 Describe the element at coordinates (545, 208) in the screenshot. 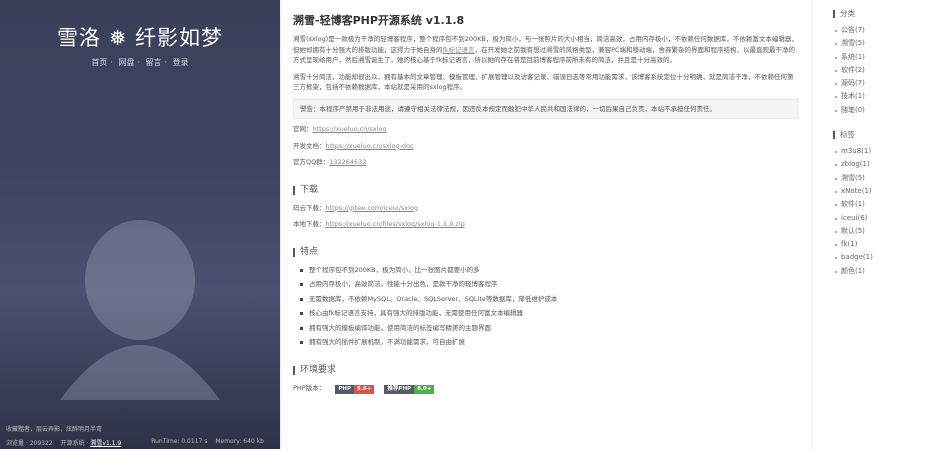

I see `download-row: 码云下载：https://gitee.com/iceui/sxlog` at that location.